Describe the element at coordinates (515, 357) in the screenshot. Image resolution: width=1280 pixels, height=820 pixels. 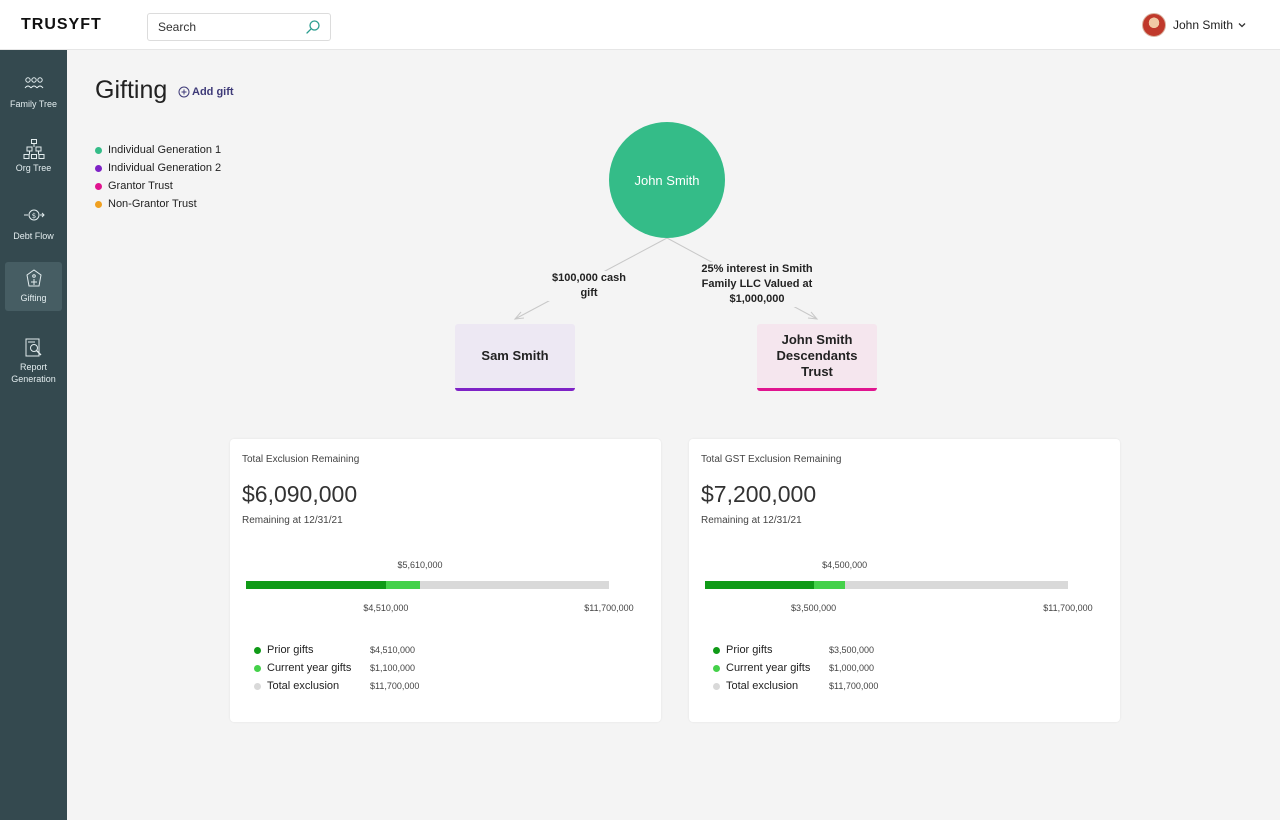
I see `recipient-node-sam-smith: Sam Smith` at that location.